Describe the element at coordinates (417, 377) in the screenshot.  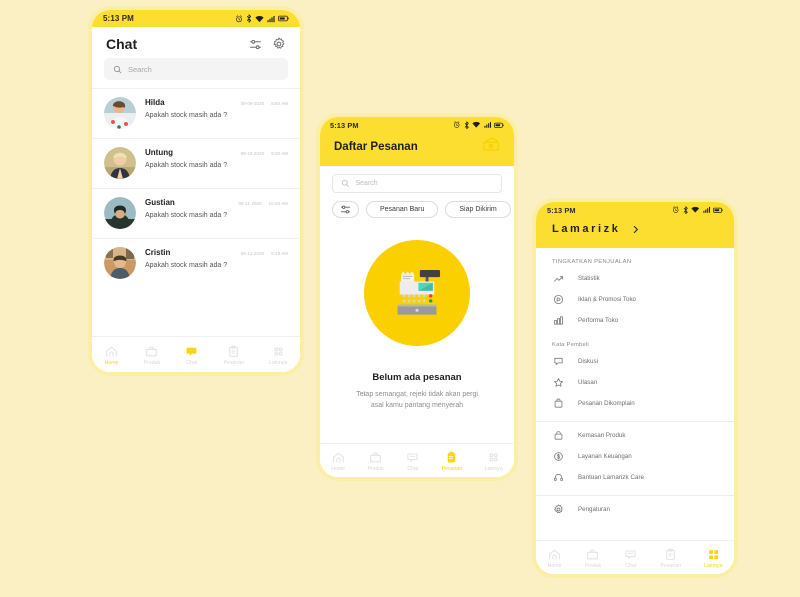
I see `empty-state-title: Belum ada pesanan` at that location.